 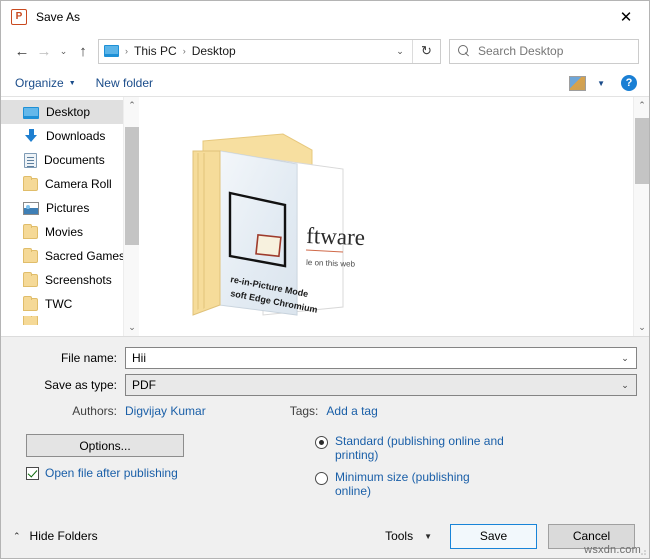 I want to click on open-after-publishing-row: Open file after publishing, so click(x=169, y=473).